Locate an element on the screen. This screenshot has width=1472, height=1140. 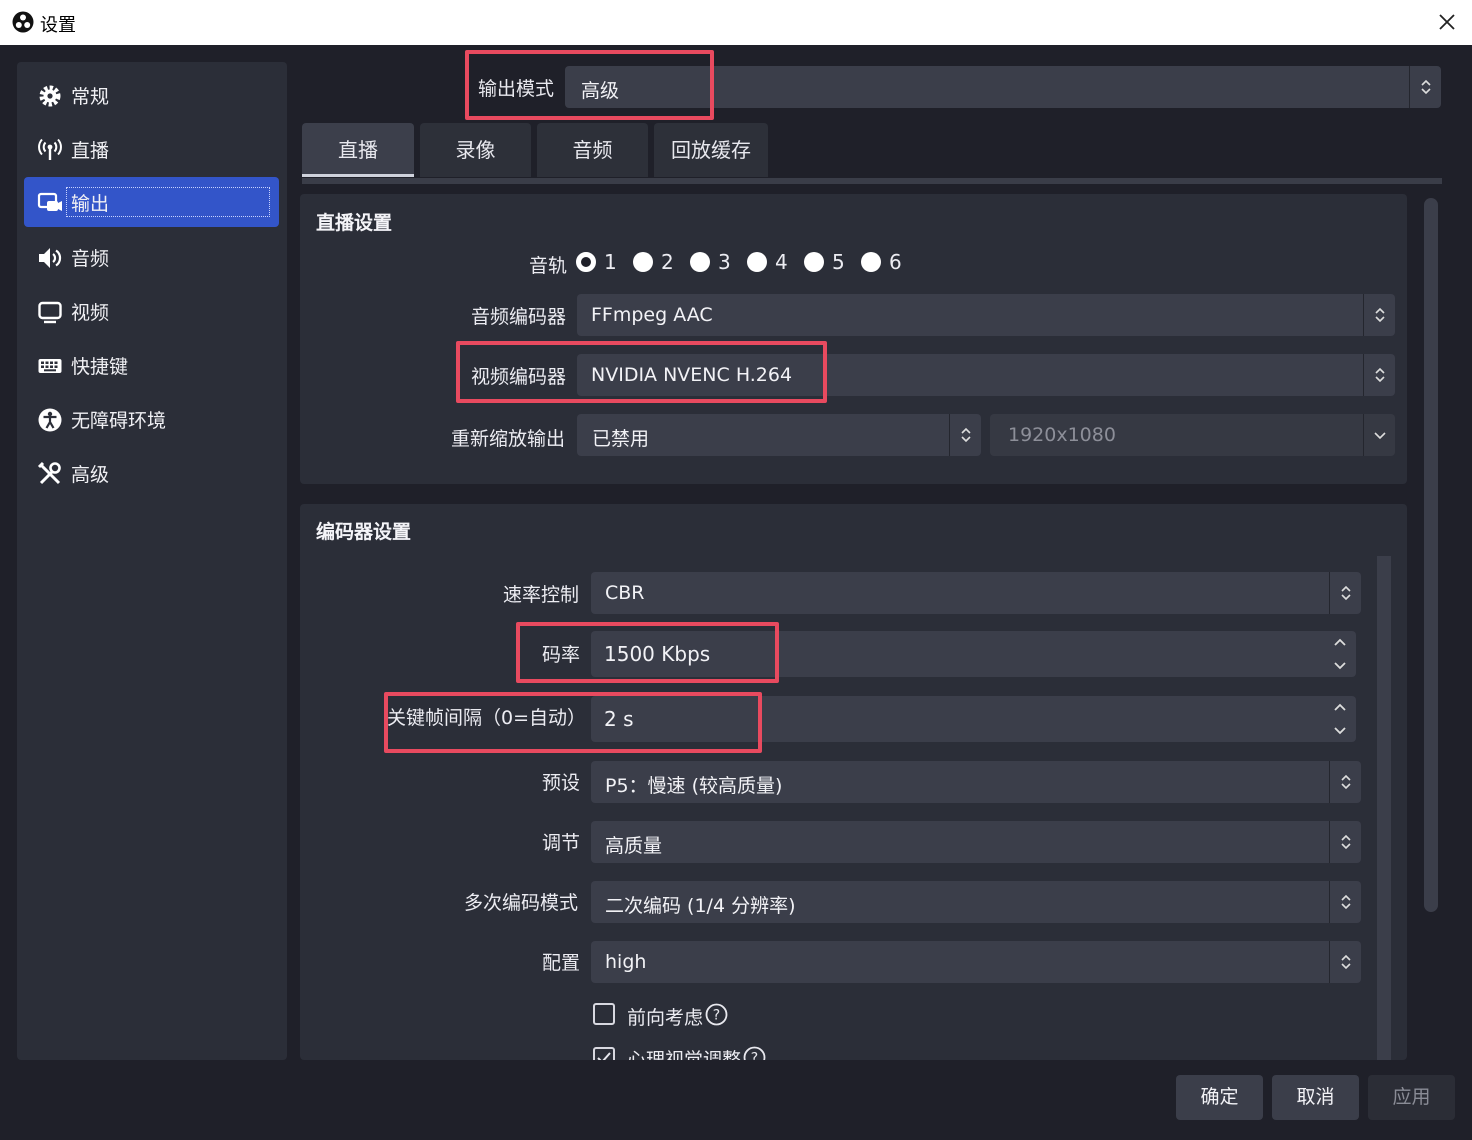
sidebar-item-output: 输出 is located at coordinates (151, 202).